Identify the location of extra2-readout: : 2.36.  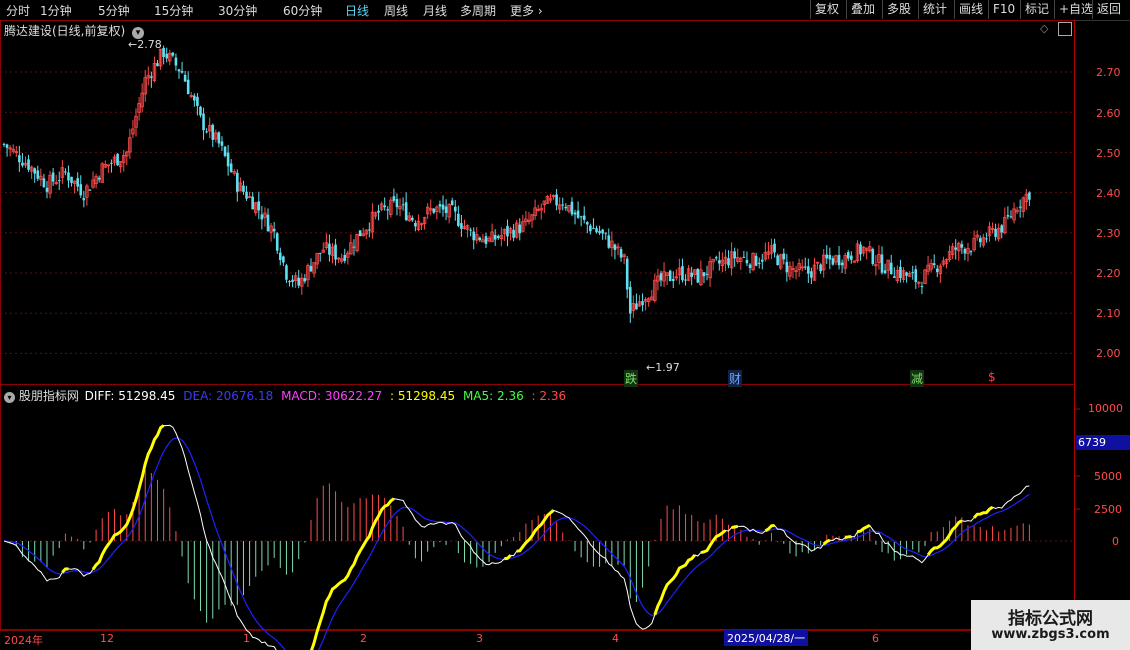
(549, 396).